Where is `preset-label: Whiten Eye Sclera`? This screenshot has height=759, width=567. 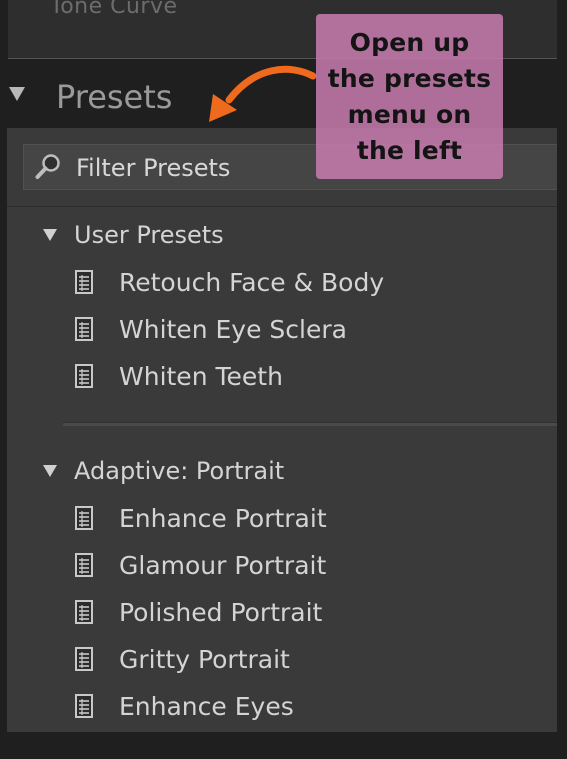 preset-label: Whiten Eye Sclera is located at coordinates (233, 329).